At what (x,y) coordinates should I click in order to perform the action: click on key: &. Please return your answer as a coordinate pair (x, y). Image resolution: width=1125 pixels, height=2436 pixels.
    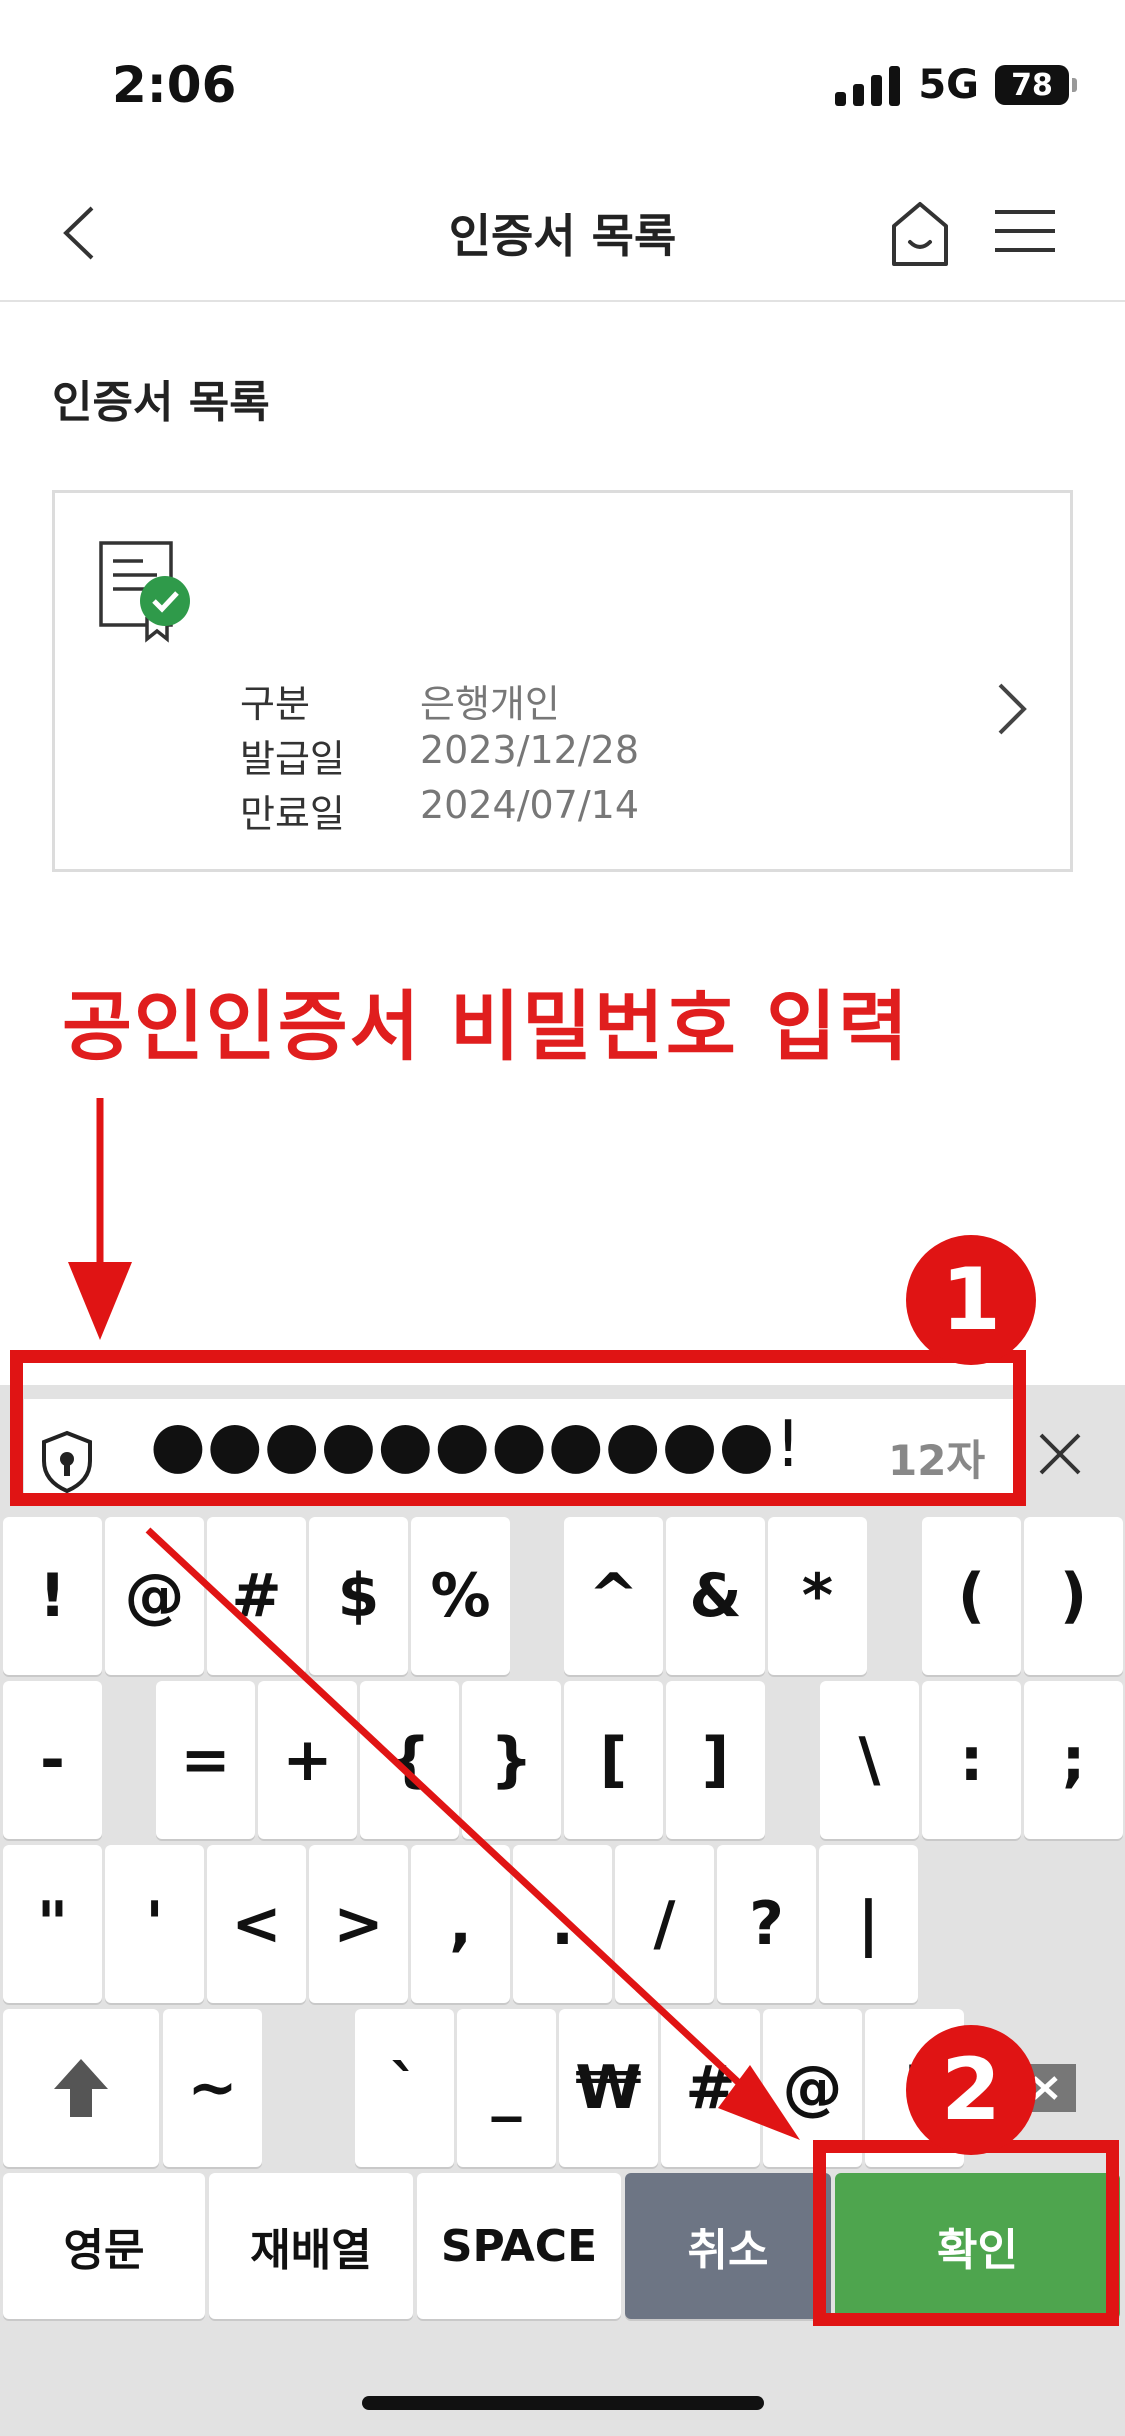
    Looking at the image, I should click on (715, 1596).